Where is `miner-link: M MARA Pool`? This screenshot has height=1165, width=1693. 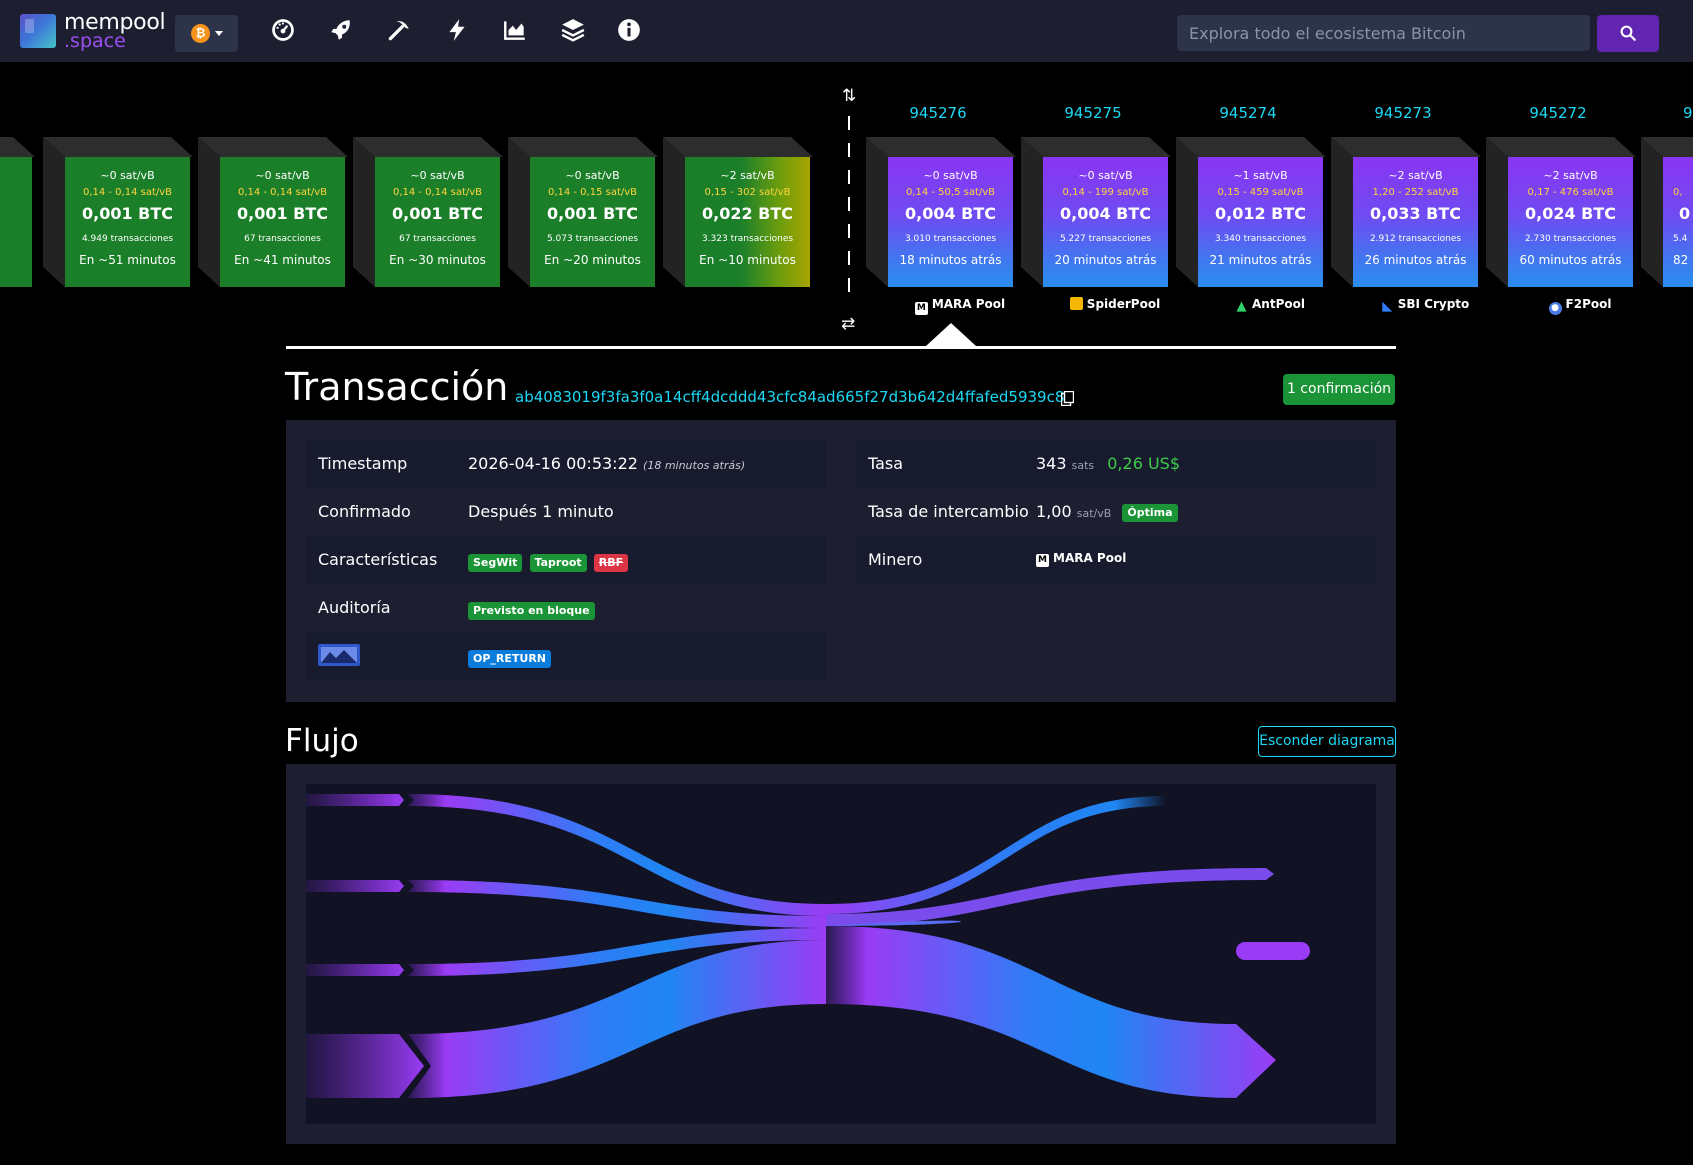
miner-link: M MARA Pool is located at coordinates (1081, 559).